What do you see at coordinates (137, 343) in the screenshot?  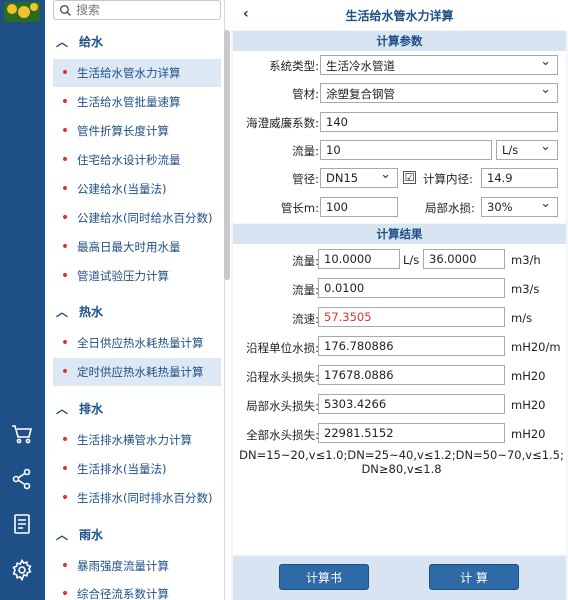 I see `sidebar-item-fullday-heat: • 全日供应热水耗热量计算` at bounding box center [137, 343].